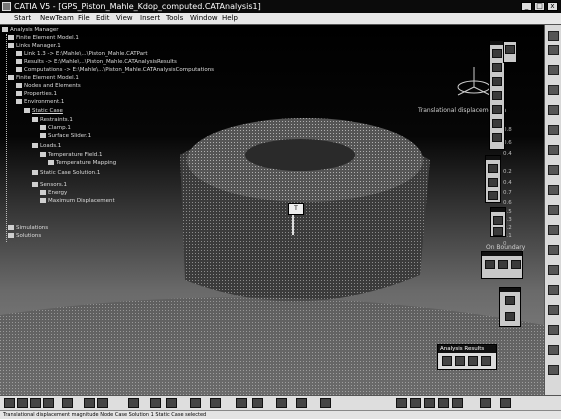 This screenshot has width=561, height=419. I want to click on tree-node: Analysis Manager, so click(30, 30).